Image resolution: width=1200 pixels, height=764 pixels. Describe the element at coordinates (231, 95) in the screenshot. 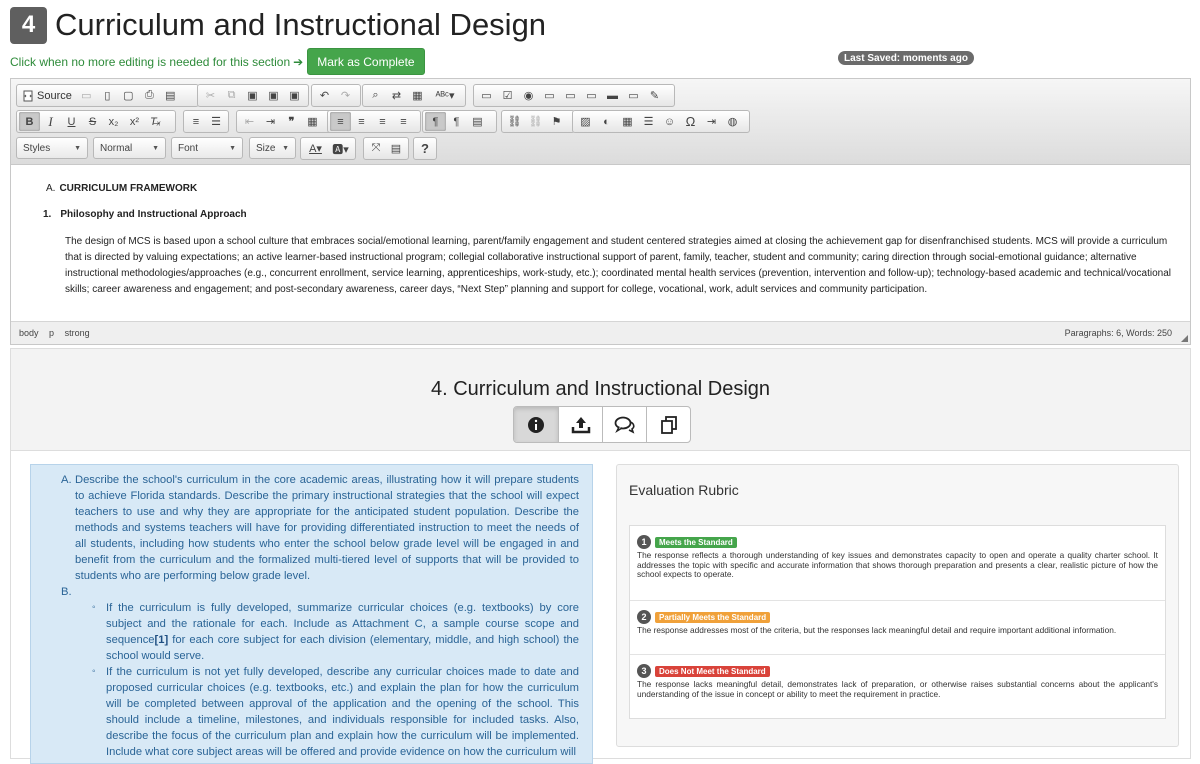

I see `copy-icon: ⧉` at that location.